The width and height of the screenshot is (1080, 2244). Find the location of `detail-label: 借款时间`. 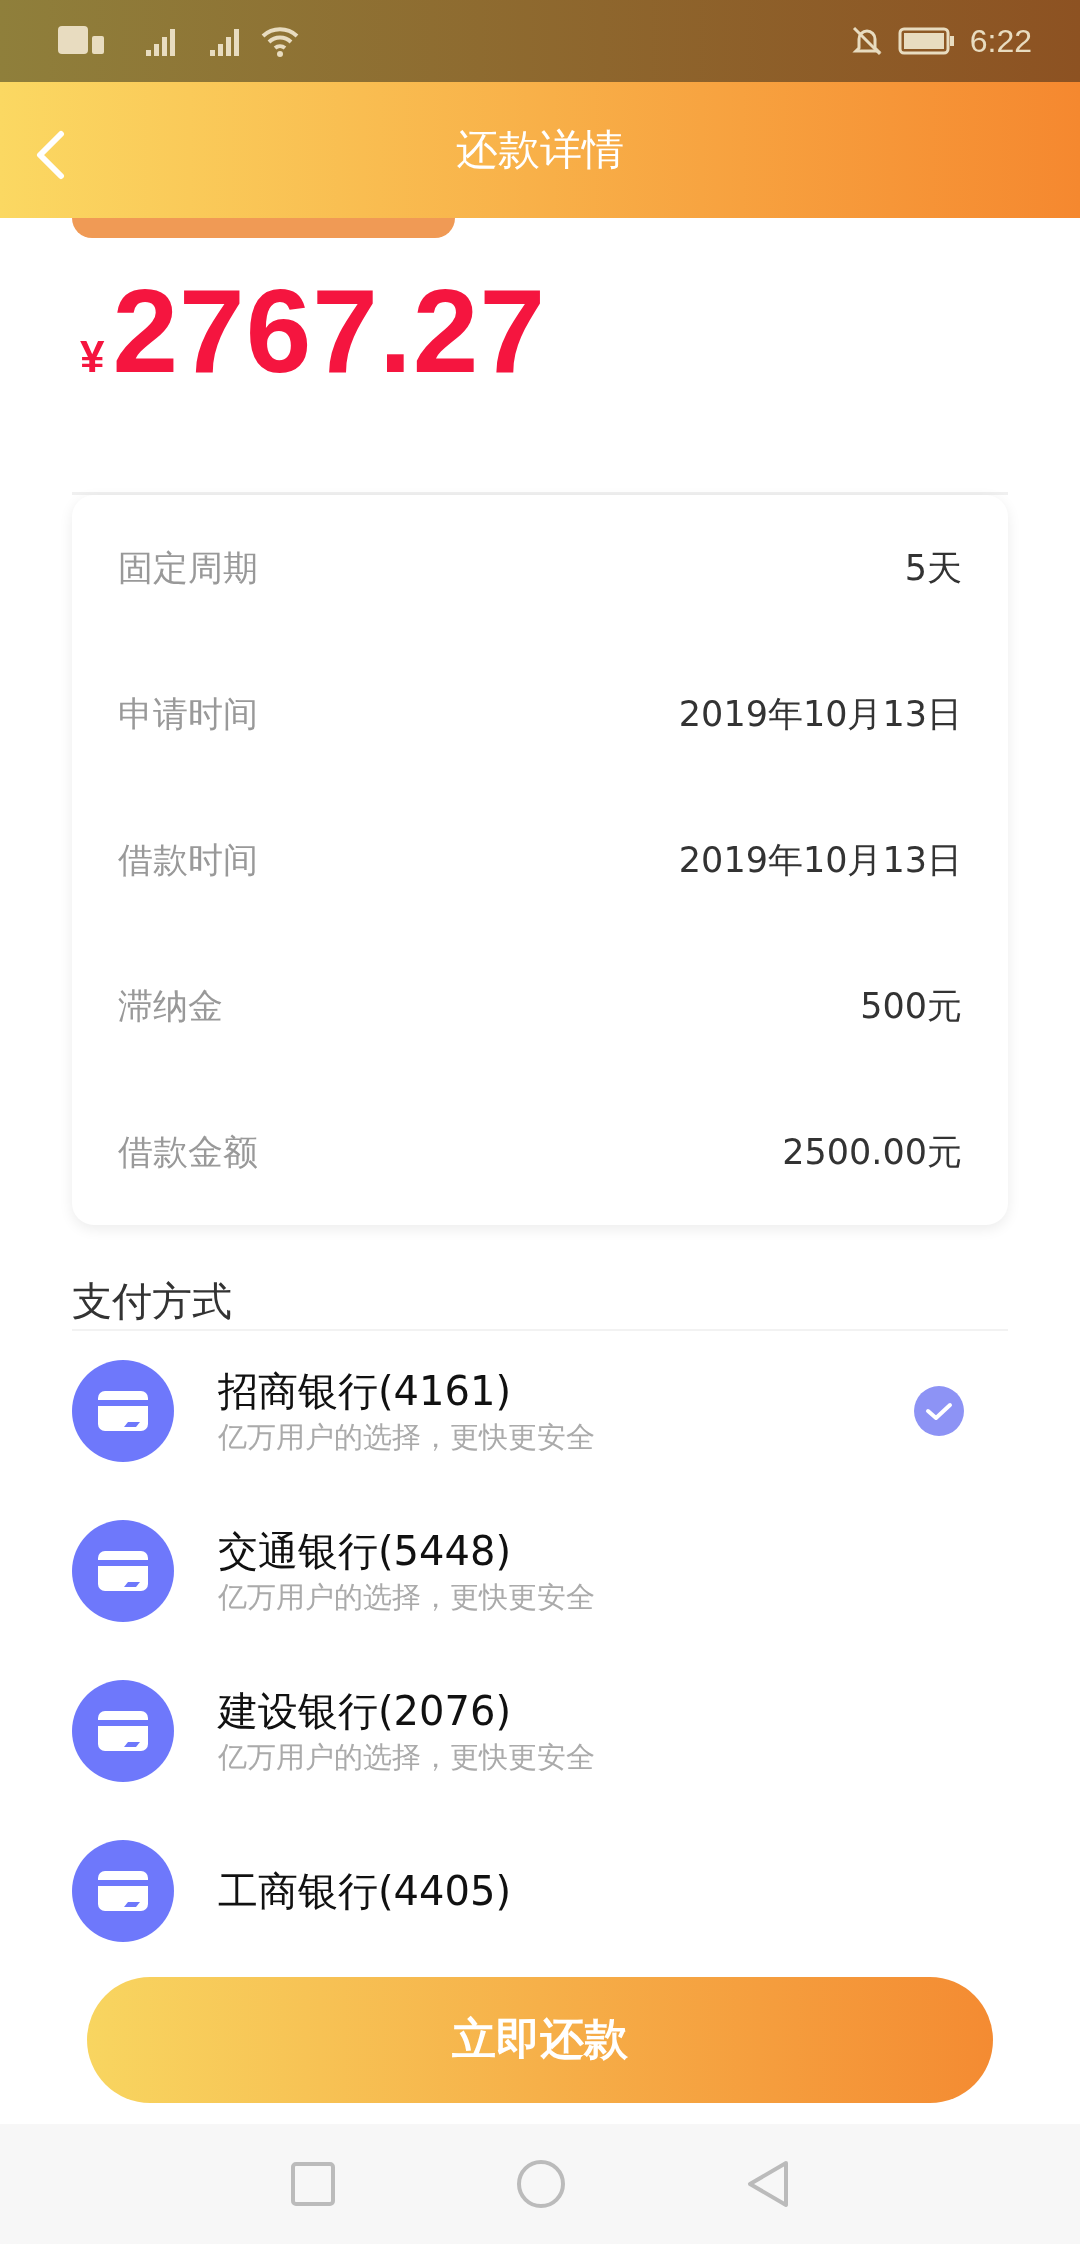

detail-label: 借款时间 is located at coordinates (188, 860).